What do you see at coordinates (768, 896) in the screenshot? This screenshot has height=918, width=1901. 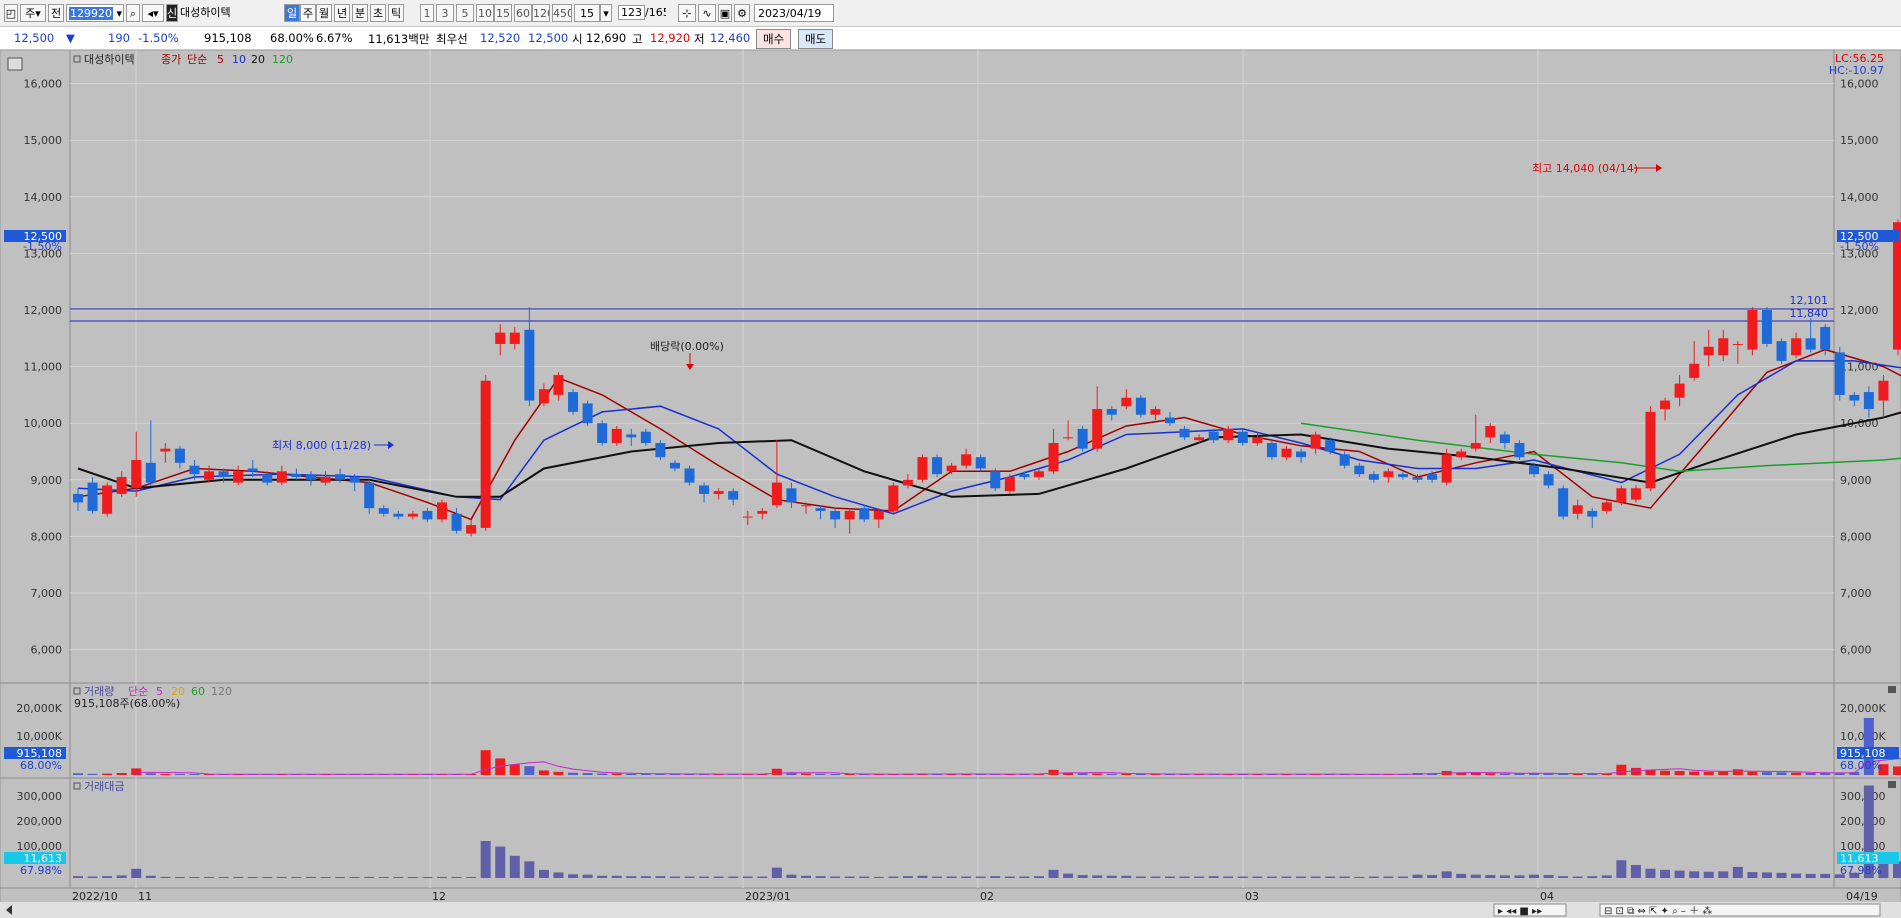 I see `x-label: 2023/01` at bounding box center [768, 896].